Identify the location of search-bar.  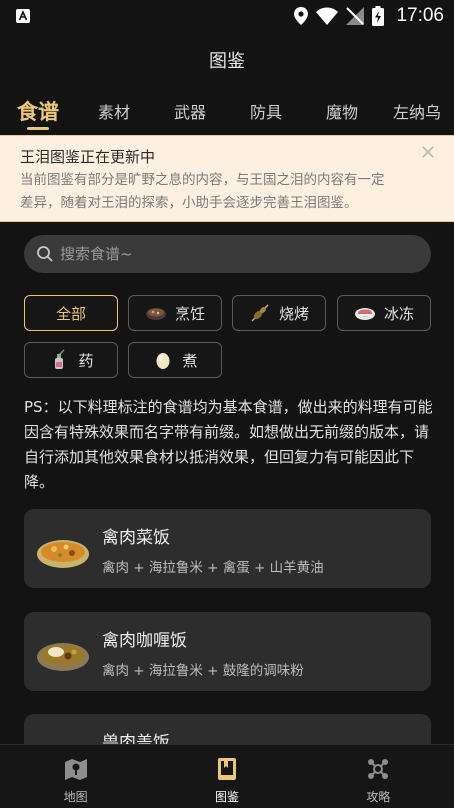
(227, 254).